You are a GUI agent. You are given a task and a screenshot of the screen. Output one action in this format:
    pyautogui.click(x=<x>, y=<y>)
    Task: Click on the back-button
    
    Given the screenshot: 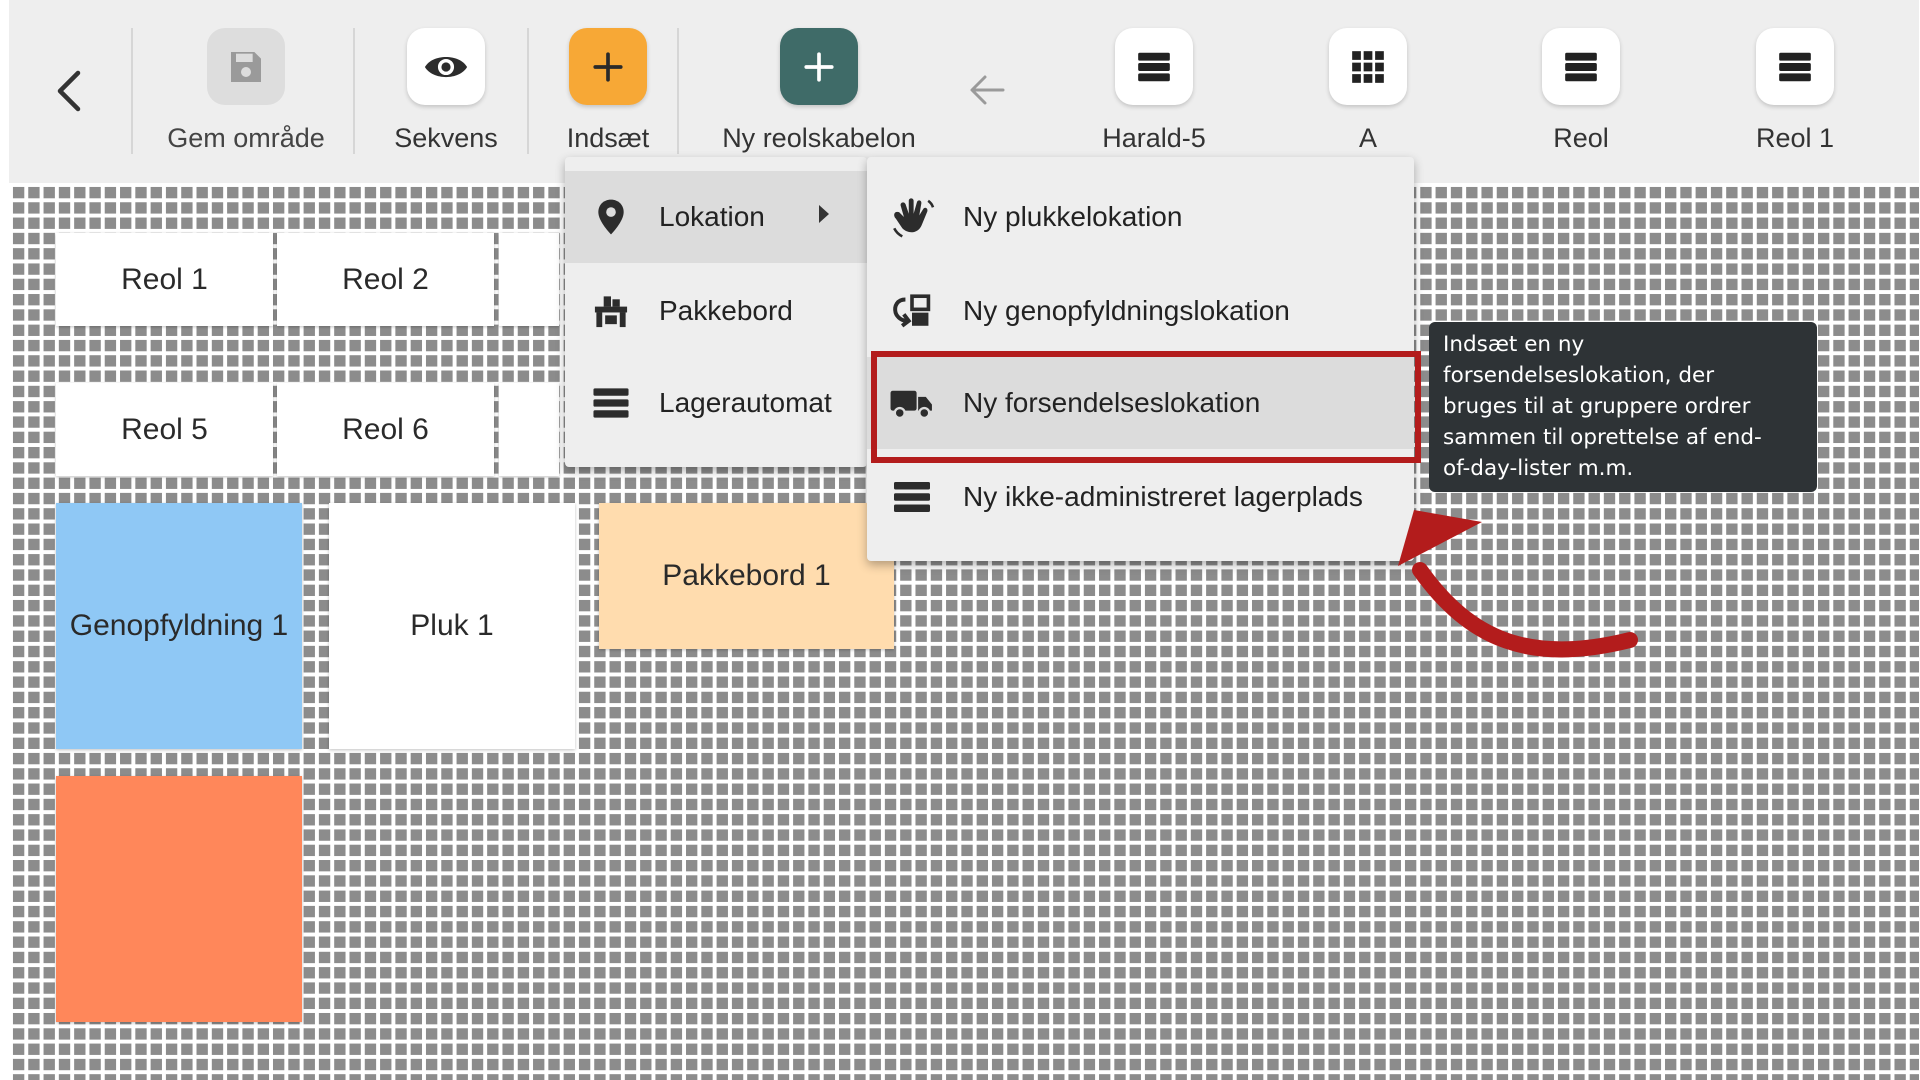 What is the action you would take?
    pyautogui.click(x=69, y=91)
    